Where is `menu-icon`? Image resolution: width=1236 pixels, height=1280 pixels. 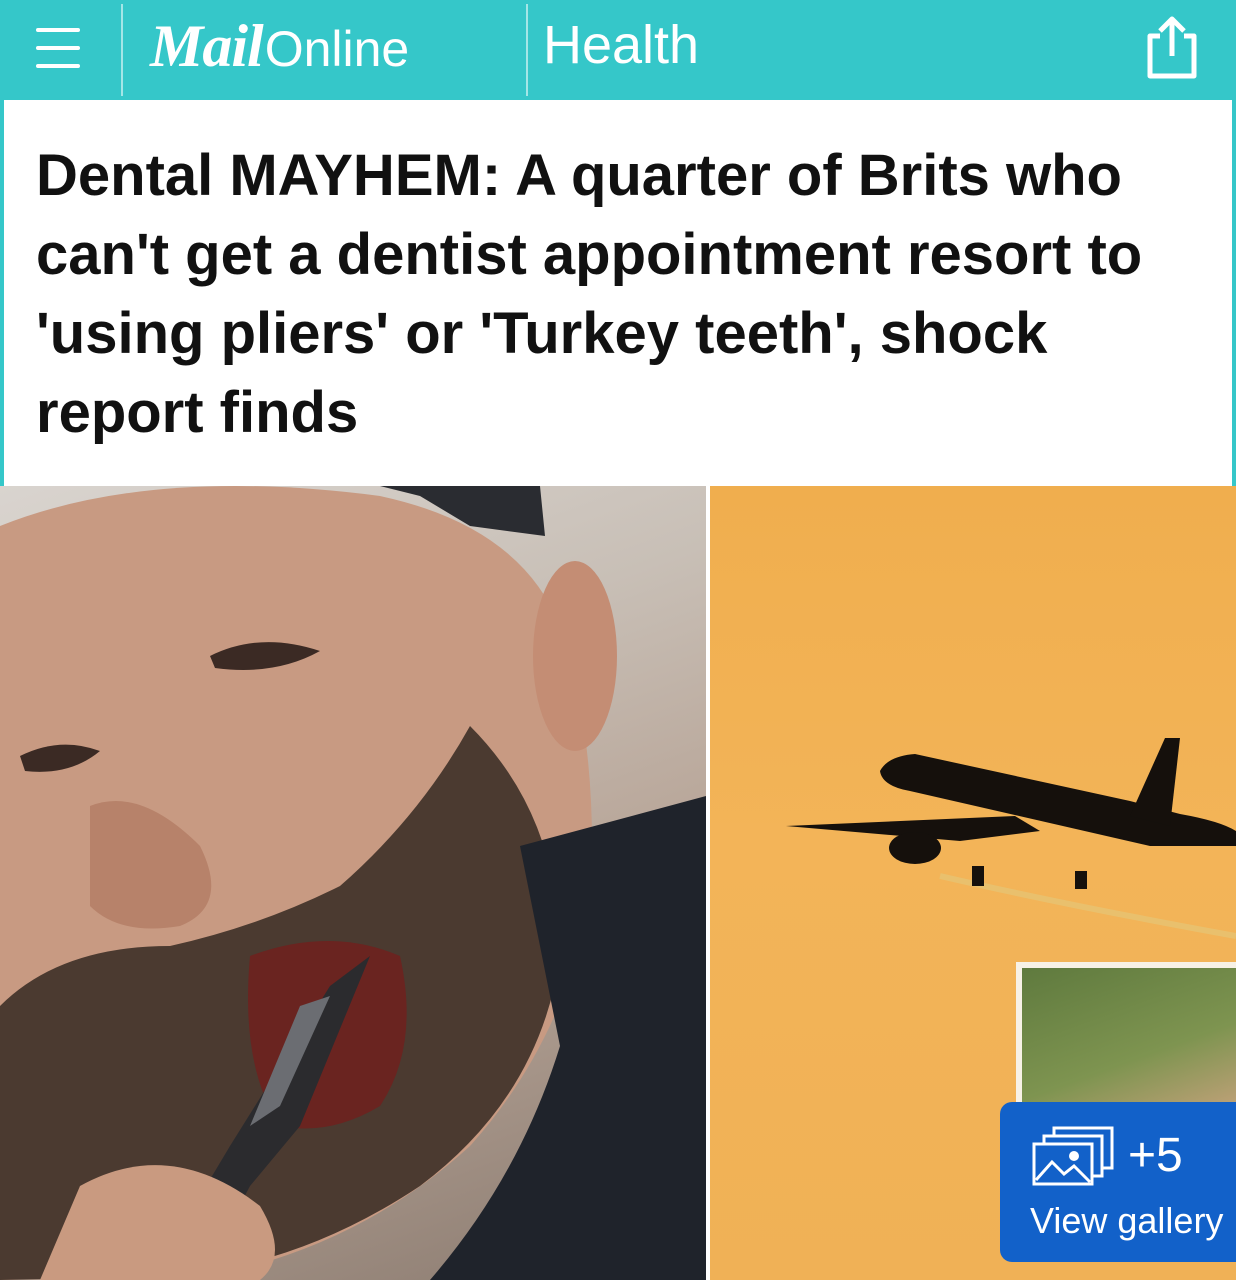 menu-icon is located at coordinates (59, 51).